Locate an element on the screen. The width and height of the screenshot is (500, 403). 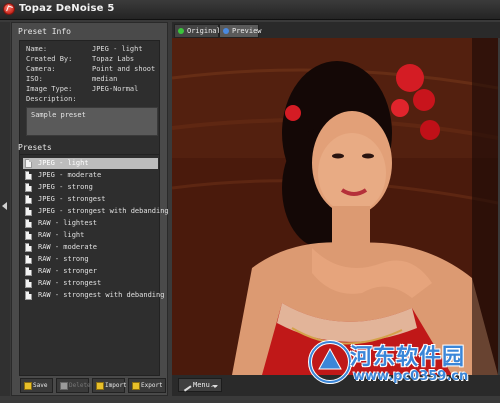
preset-item: JPEG - strongest is located at coordinates (90, 199).